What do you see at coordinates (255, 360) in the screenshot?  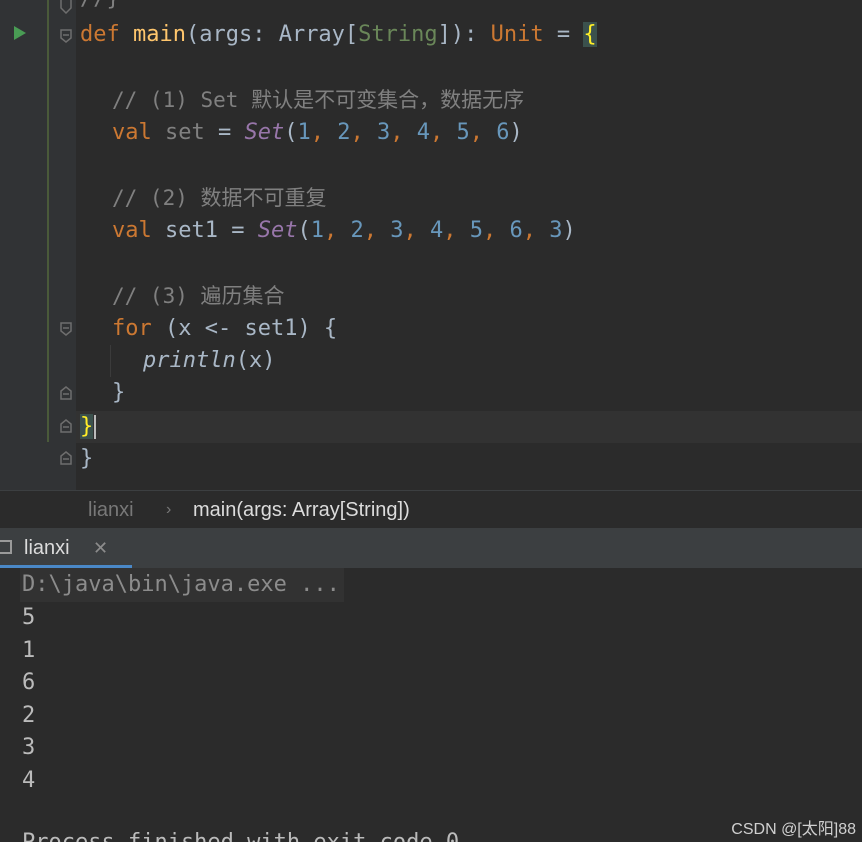 I see `println-args: (x)` at bounding box center [255, 360].